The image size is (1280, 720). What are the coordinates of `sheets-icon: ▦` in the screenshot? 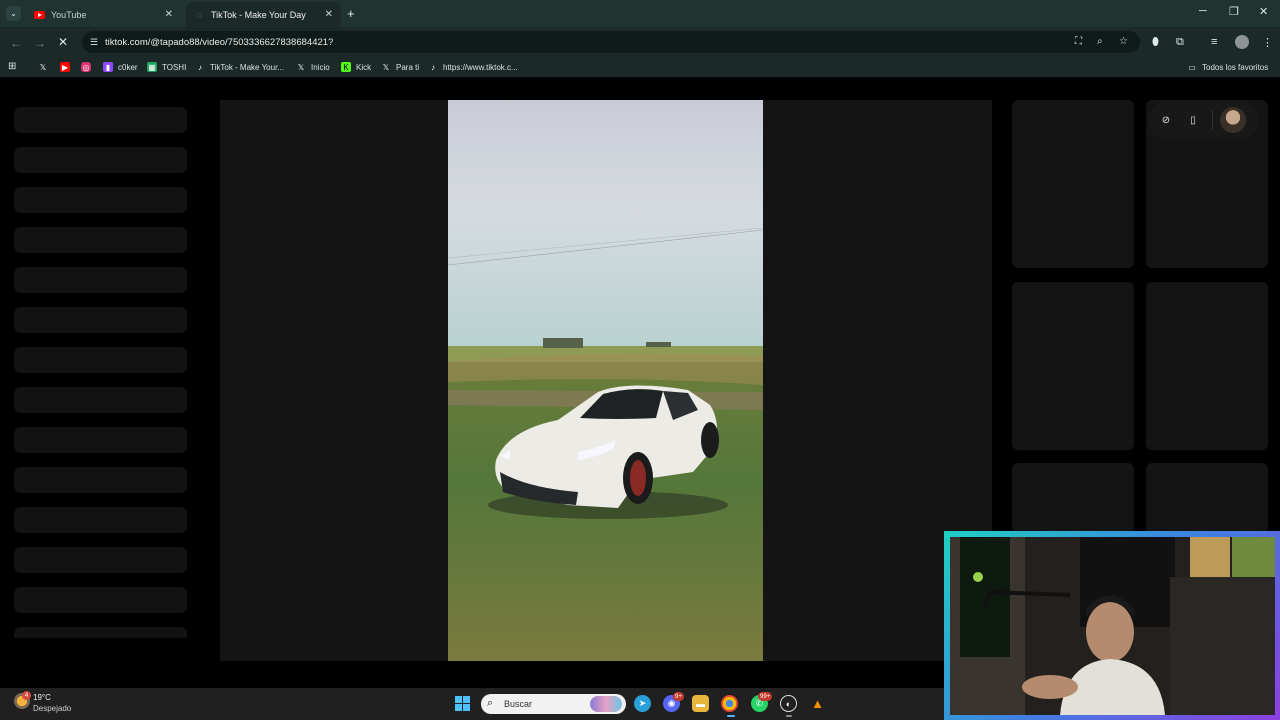 It's located at (152, 67).